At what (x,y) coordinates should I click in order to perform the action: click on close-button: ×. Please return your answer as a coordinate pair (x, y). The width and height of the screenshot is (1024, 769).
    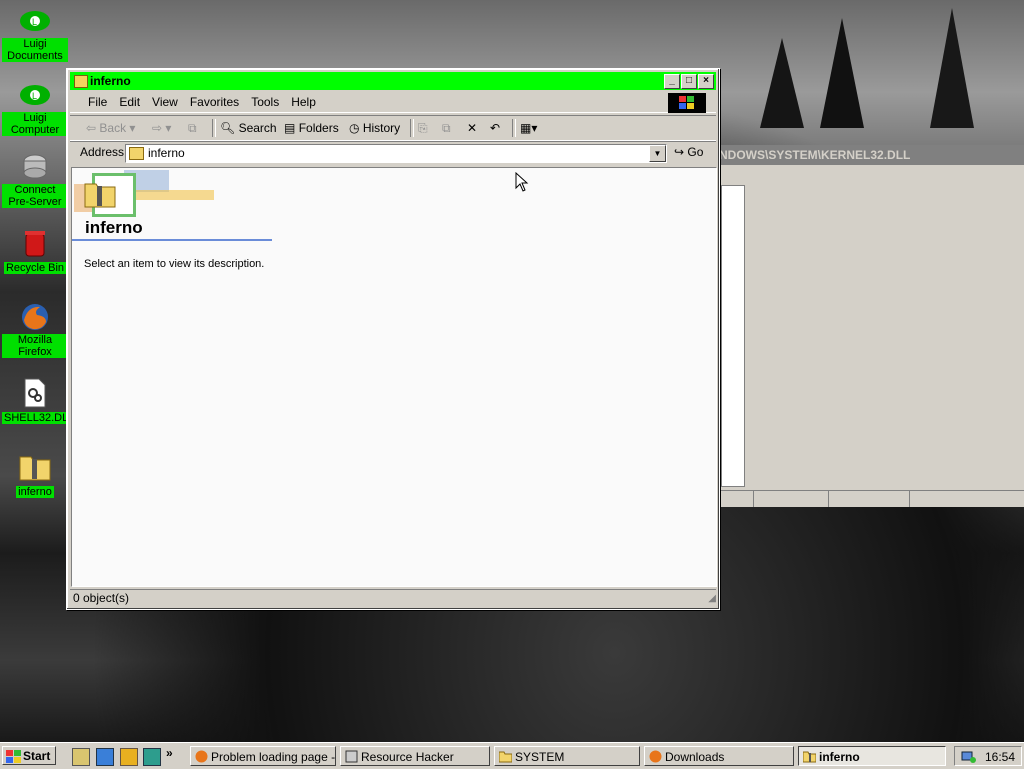
    Looking at the image, I should click on (706, 81).